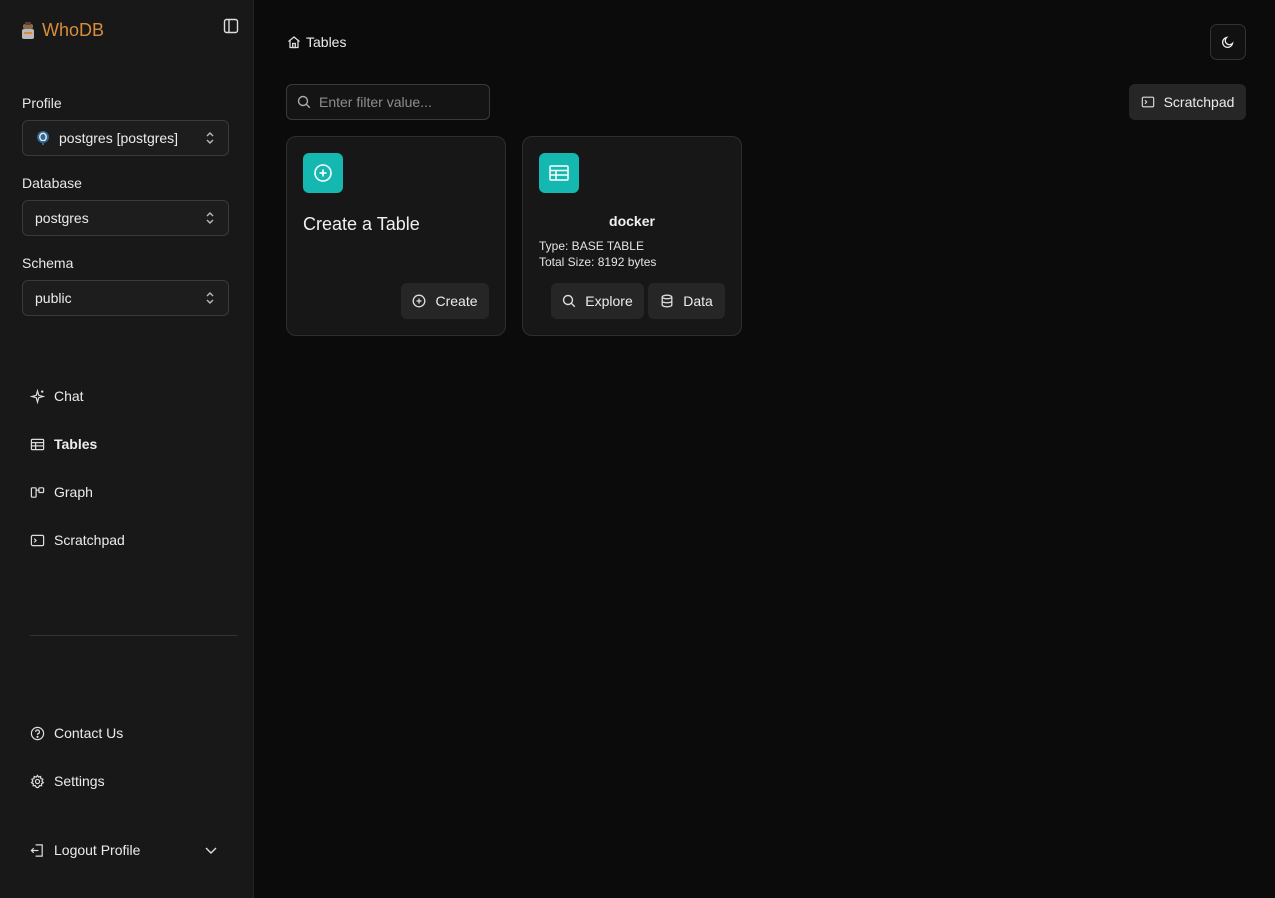 Image resolution: width=1275 pixels, height=898 pixels. Describe the element at coordinates (76, 444) in the screenshot. I see `sidebar-item-label: Tables` at that location.